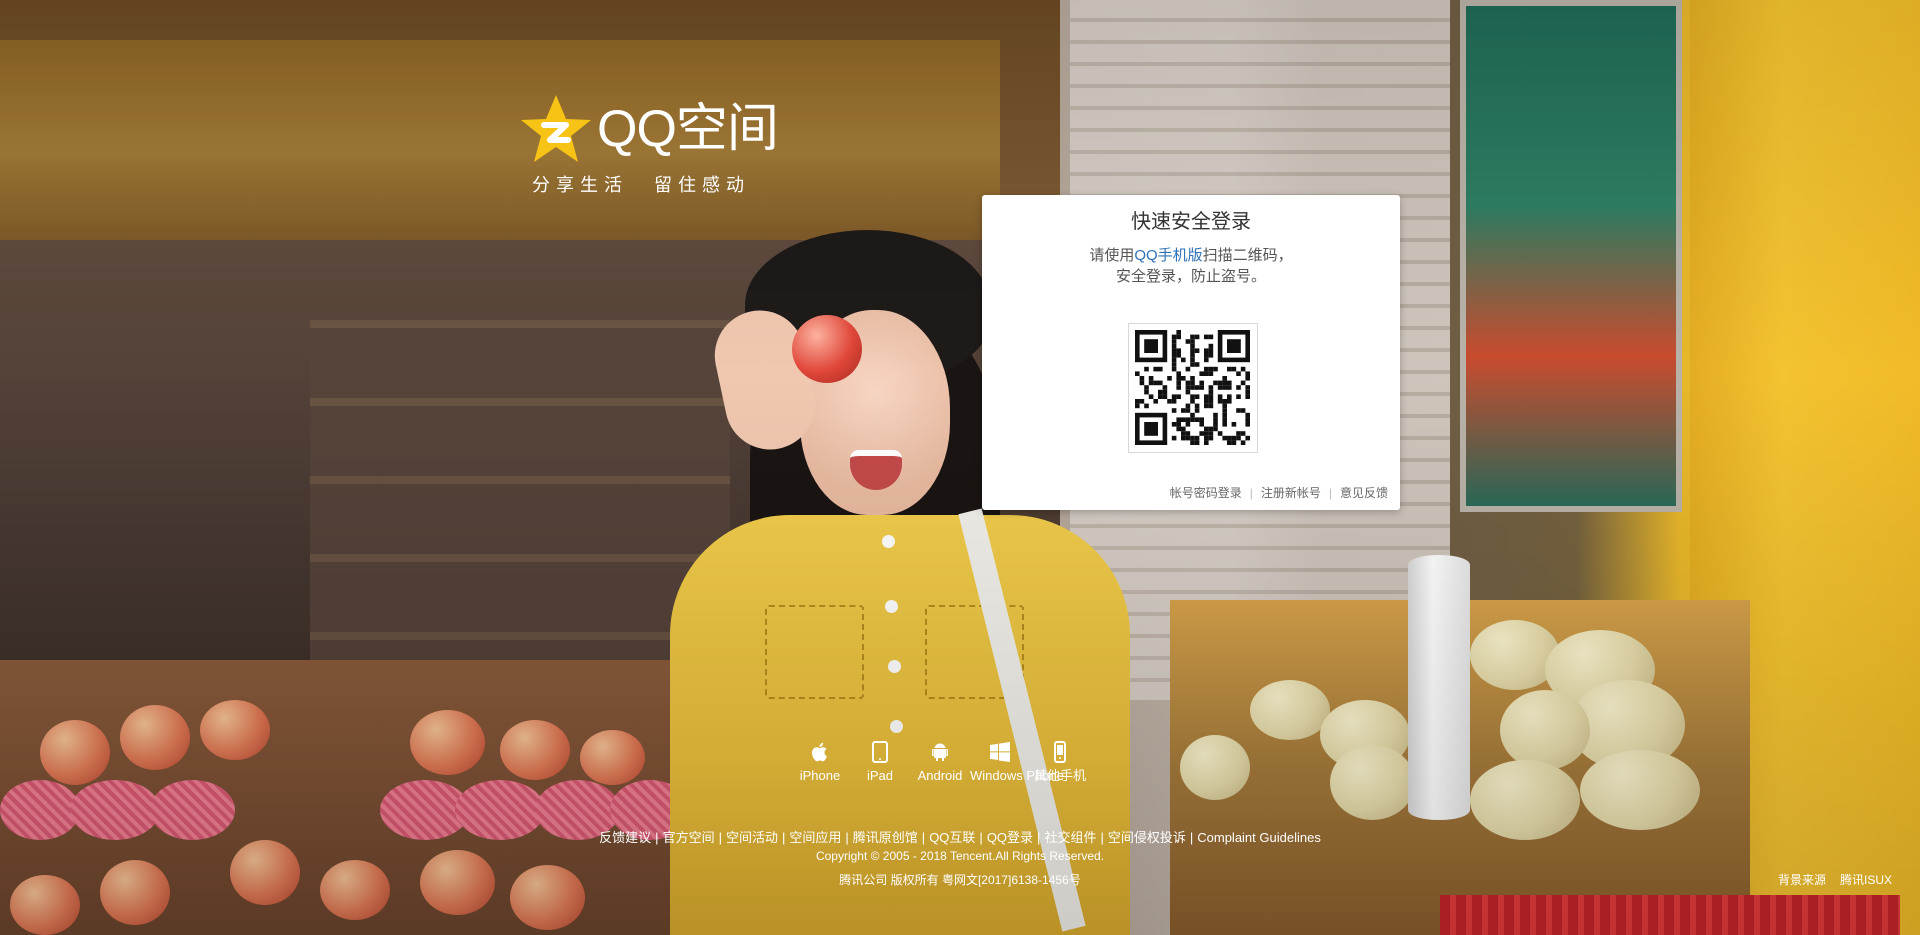 The width and height of the screenshot is (1920, 935). What do you see at coordinates (815, 837) in the screenshot?
I see `footer-link: 空间应用` at bounding box center [815, 837].